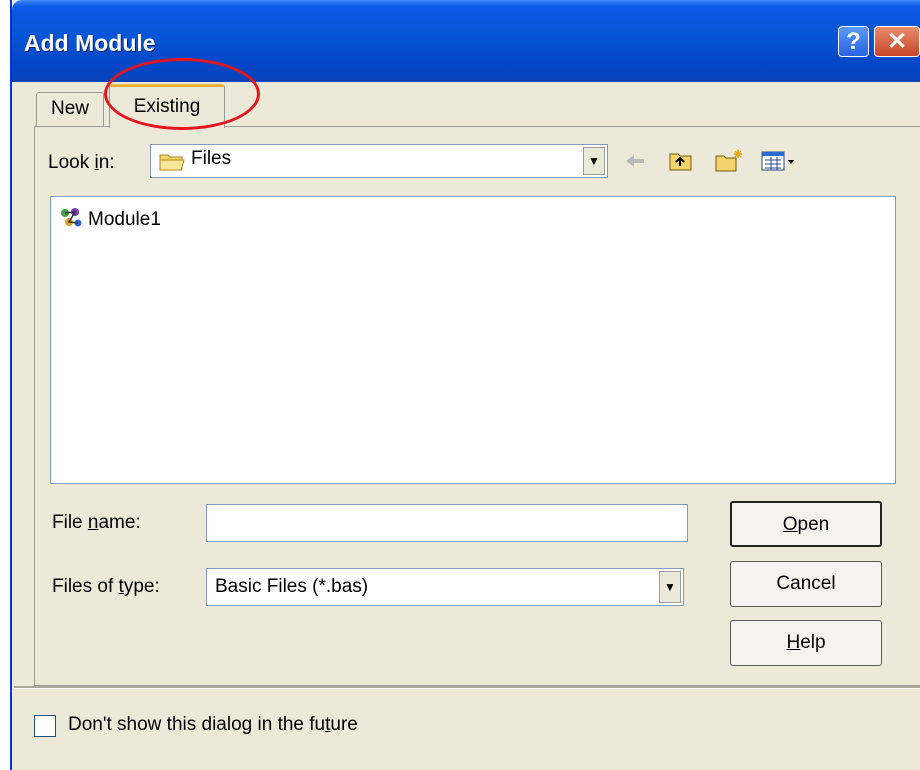 This screenshot has width=920, height=770. What do you see at coordinates (681, 161) in the screenshot?
I see `up-folder-icon` at bounding box center [681, 161].